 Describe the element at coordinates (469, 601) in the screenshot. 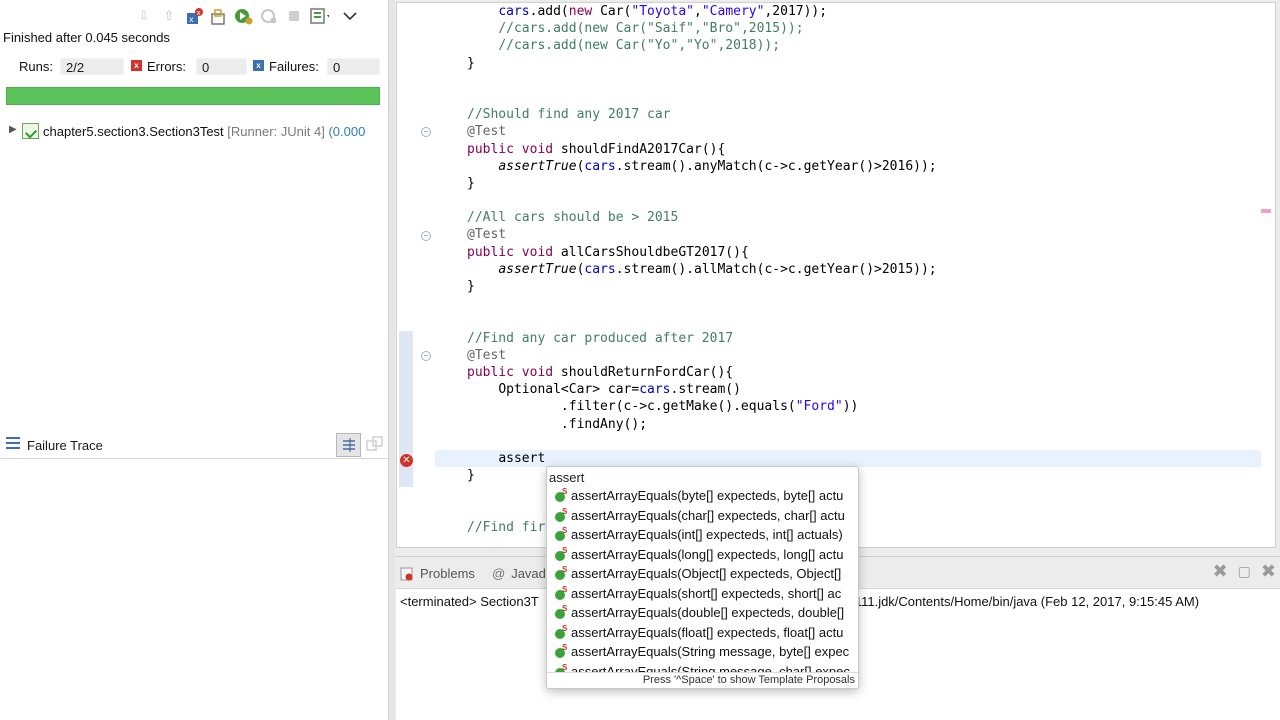

I see `console-terminated-text: <terminated> Section3T` at that location.